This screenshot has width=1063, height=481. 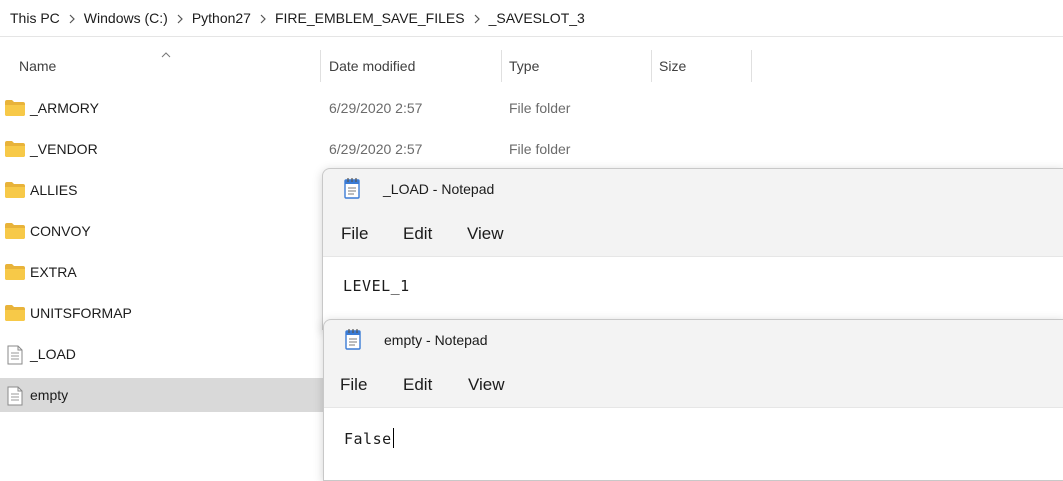 I want to click on breadcrumb-saveslot-3: _SAVESLOT_3, so click(x=537, y=18).